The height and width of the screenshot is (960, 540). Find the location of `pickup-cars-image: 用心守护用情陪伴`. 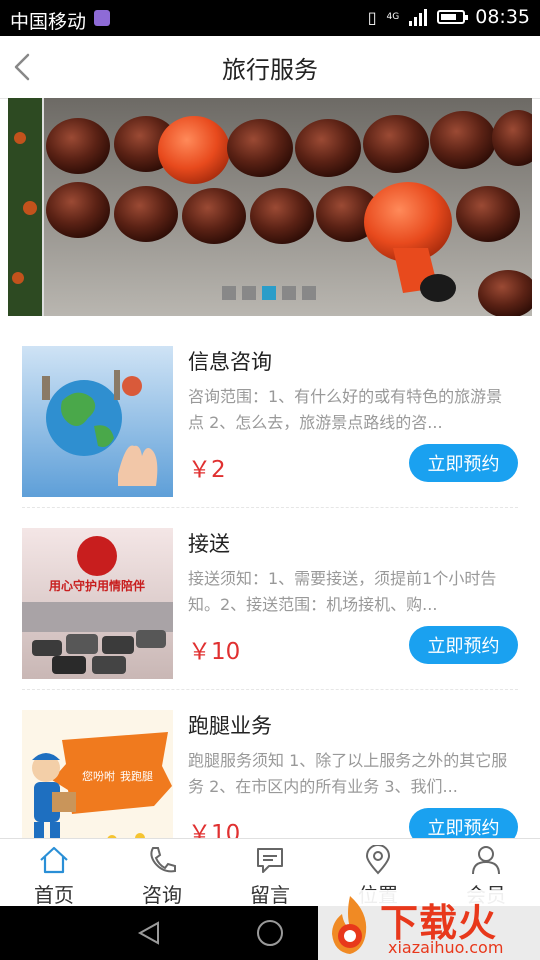

pickup-cars-image: 用心守护用情陪伴 is located at coordinates (97, 603).